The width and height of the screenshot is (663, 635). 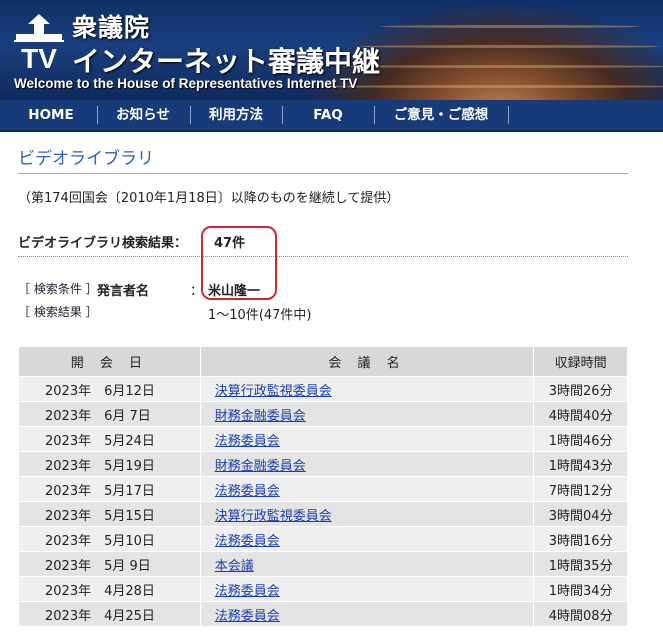 I want to click on row-duration: 3時間16分, so click(x=580, y=539).